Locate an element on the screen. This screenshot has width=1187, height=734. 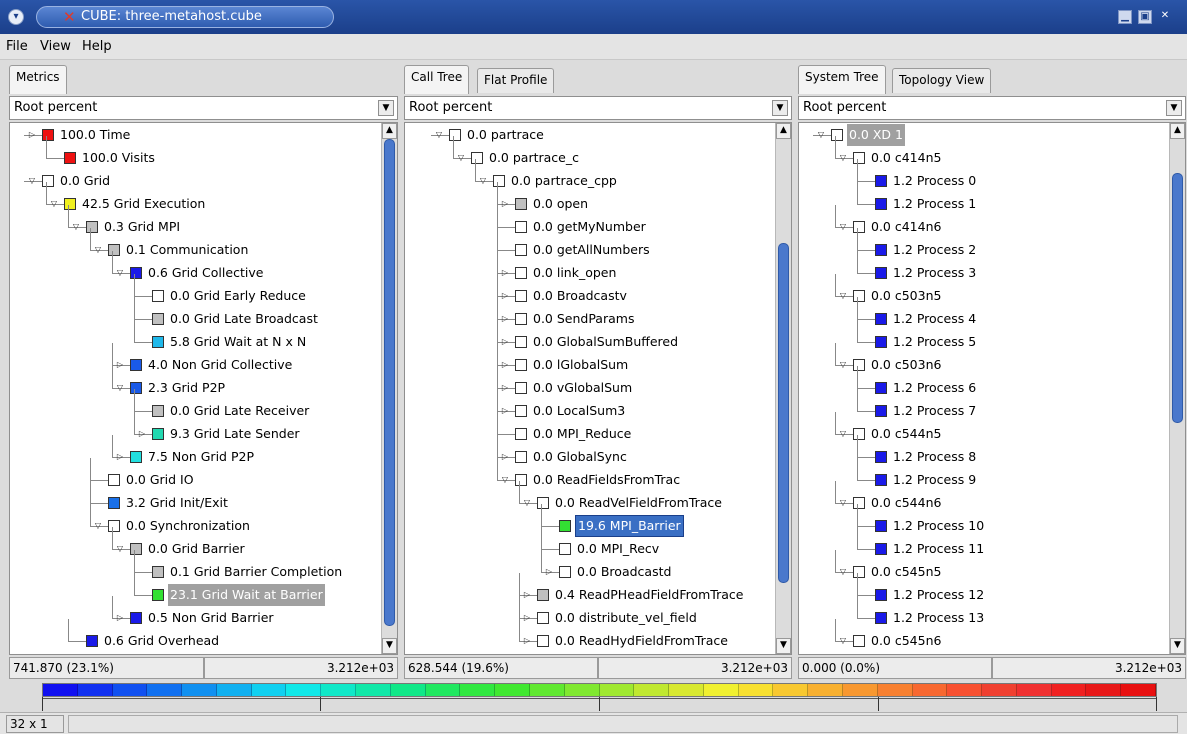
tree-row-label: 0.0 LocalSum3 is located at coordinates (579, 411).